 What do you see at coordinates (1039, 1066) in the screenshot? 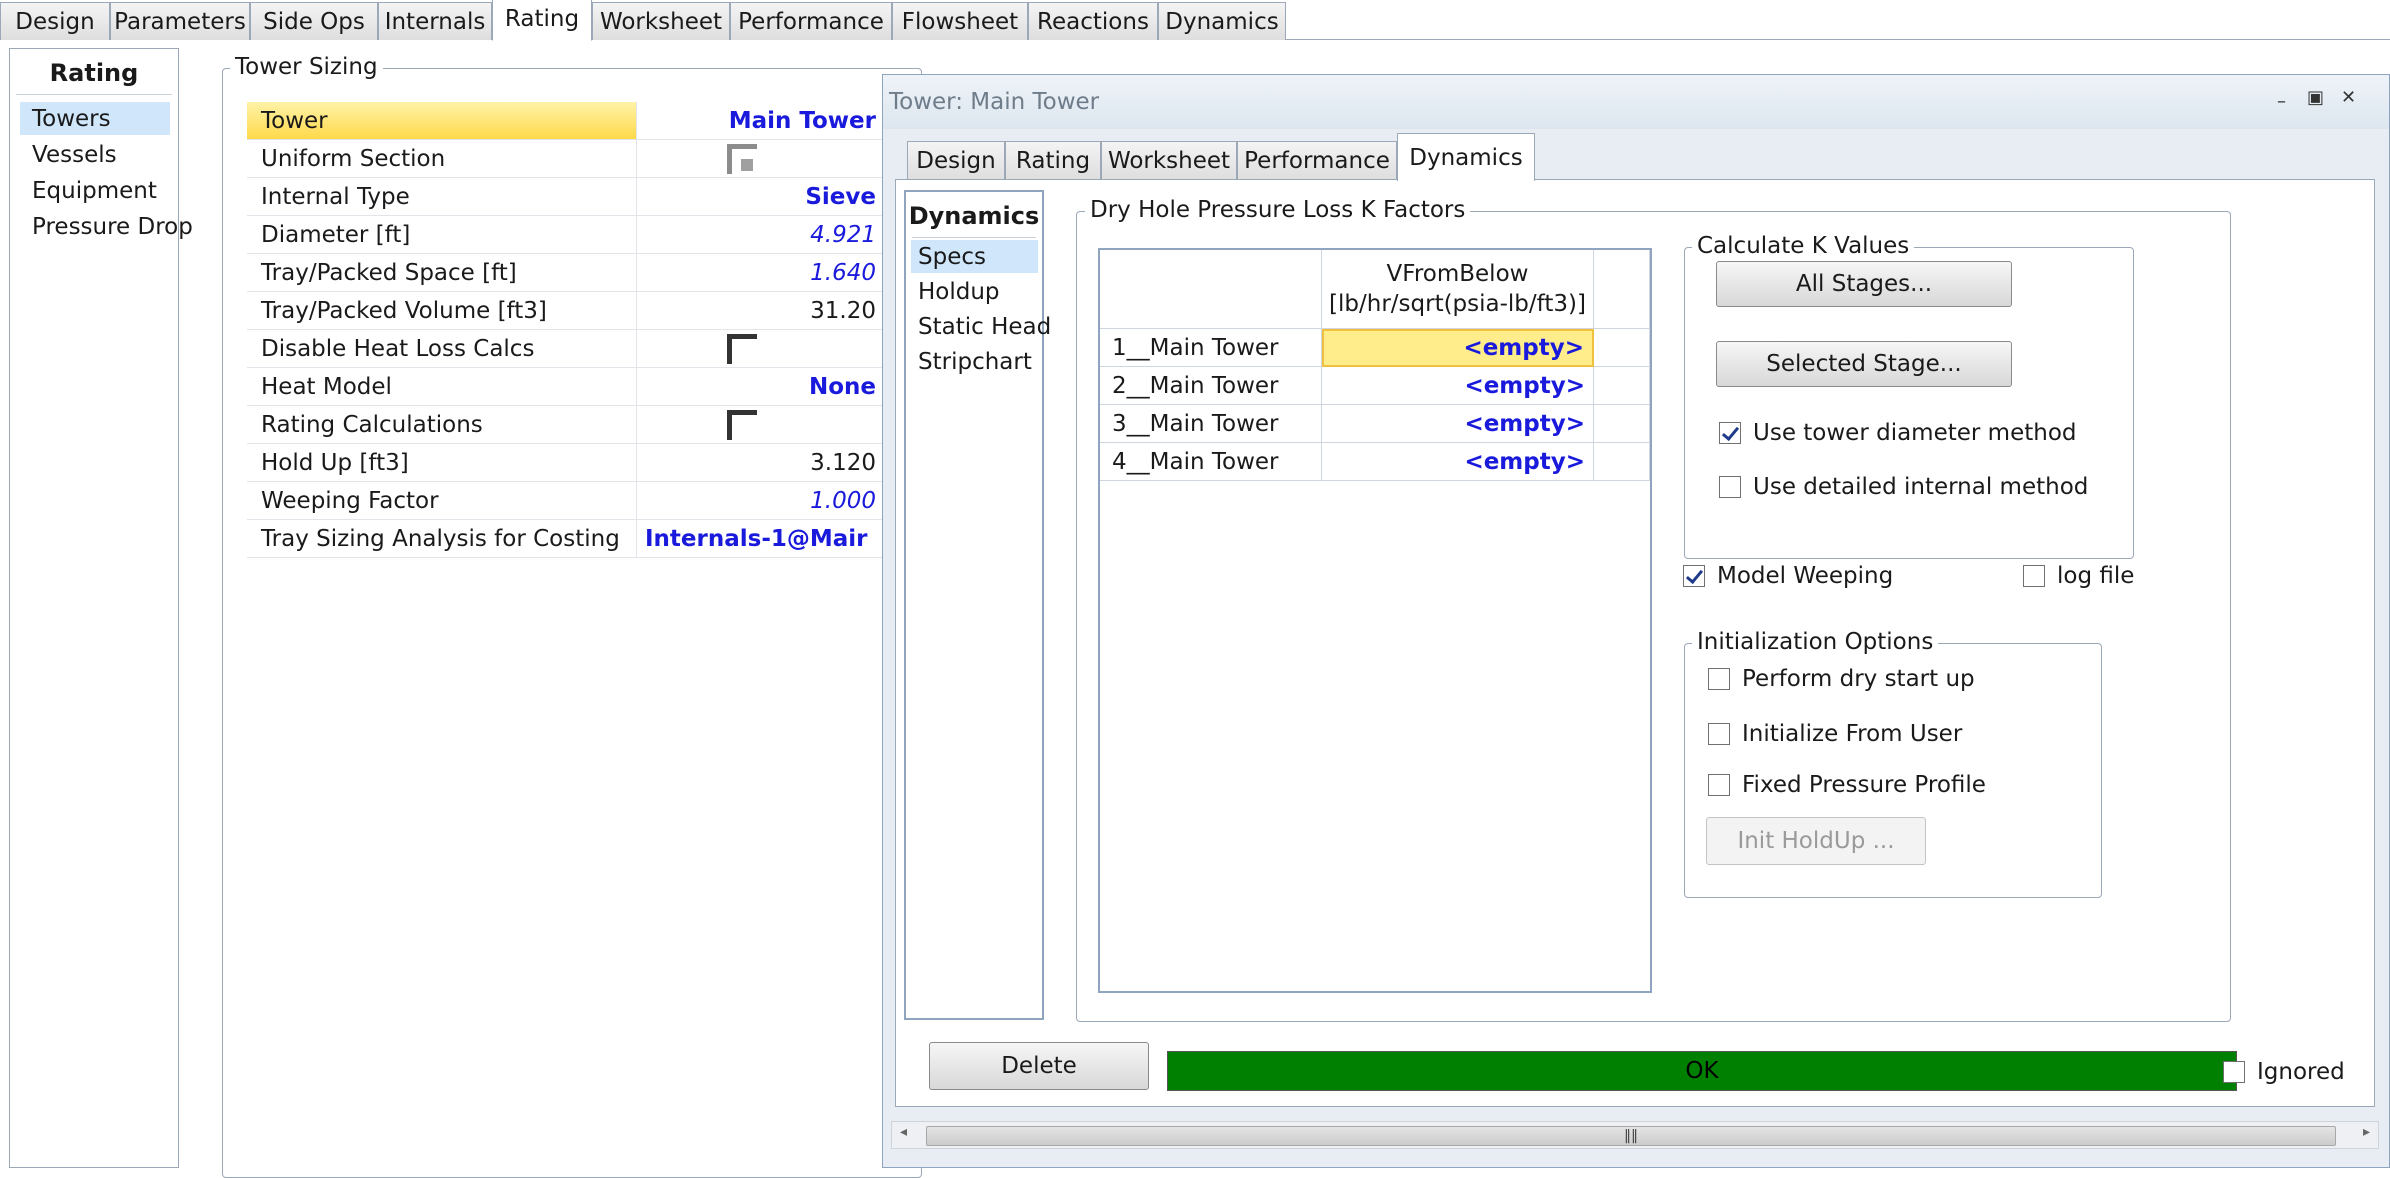
I see `delete-button: Delete` at bounding box center [1039, 1066].